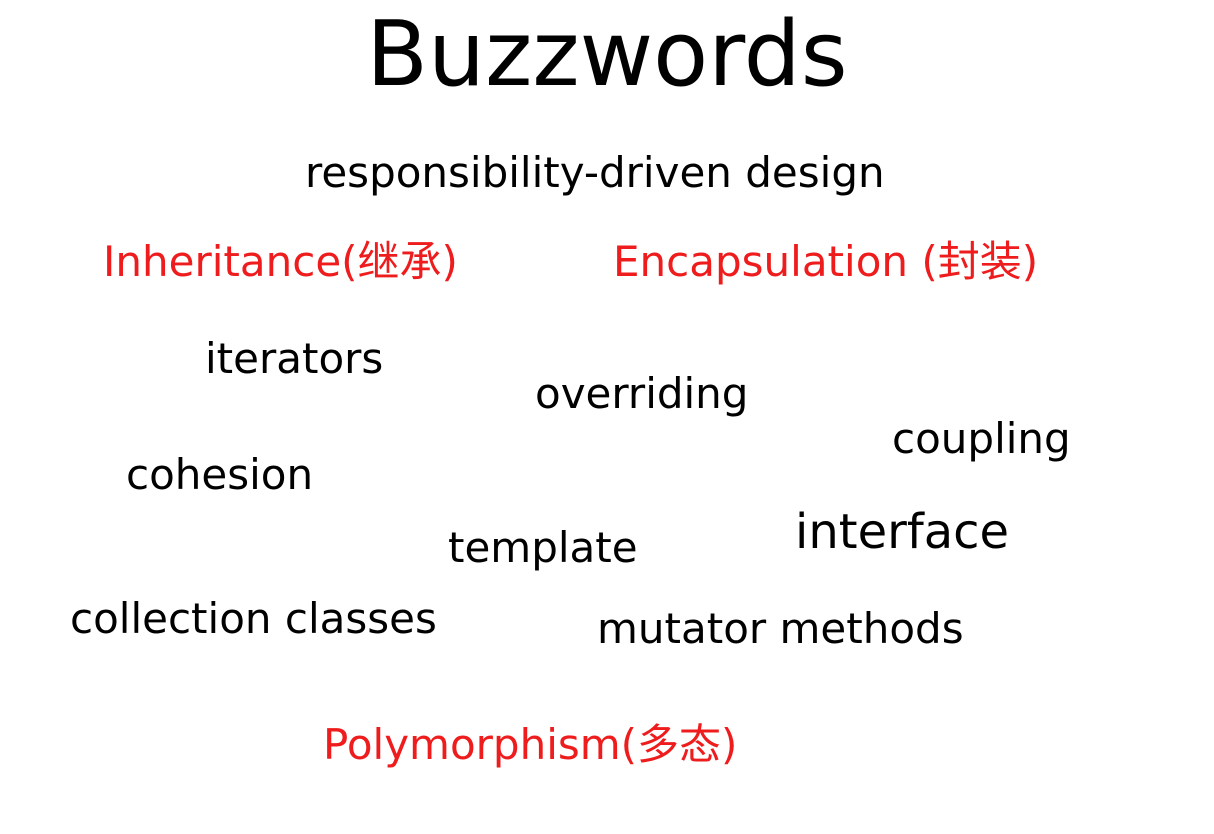 The height and width of the screenshot is (834, 1214). Describe the element at coordinates (981, 438) in the screenshot. I see `term-coupling: coupling` at that location.